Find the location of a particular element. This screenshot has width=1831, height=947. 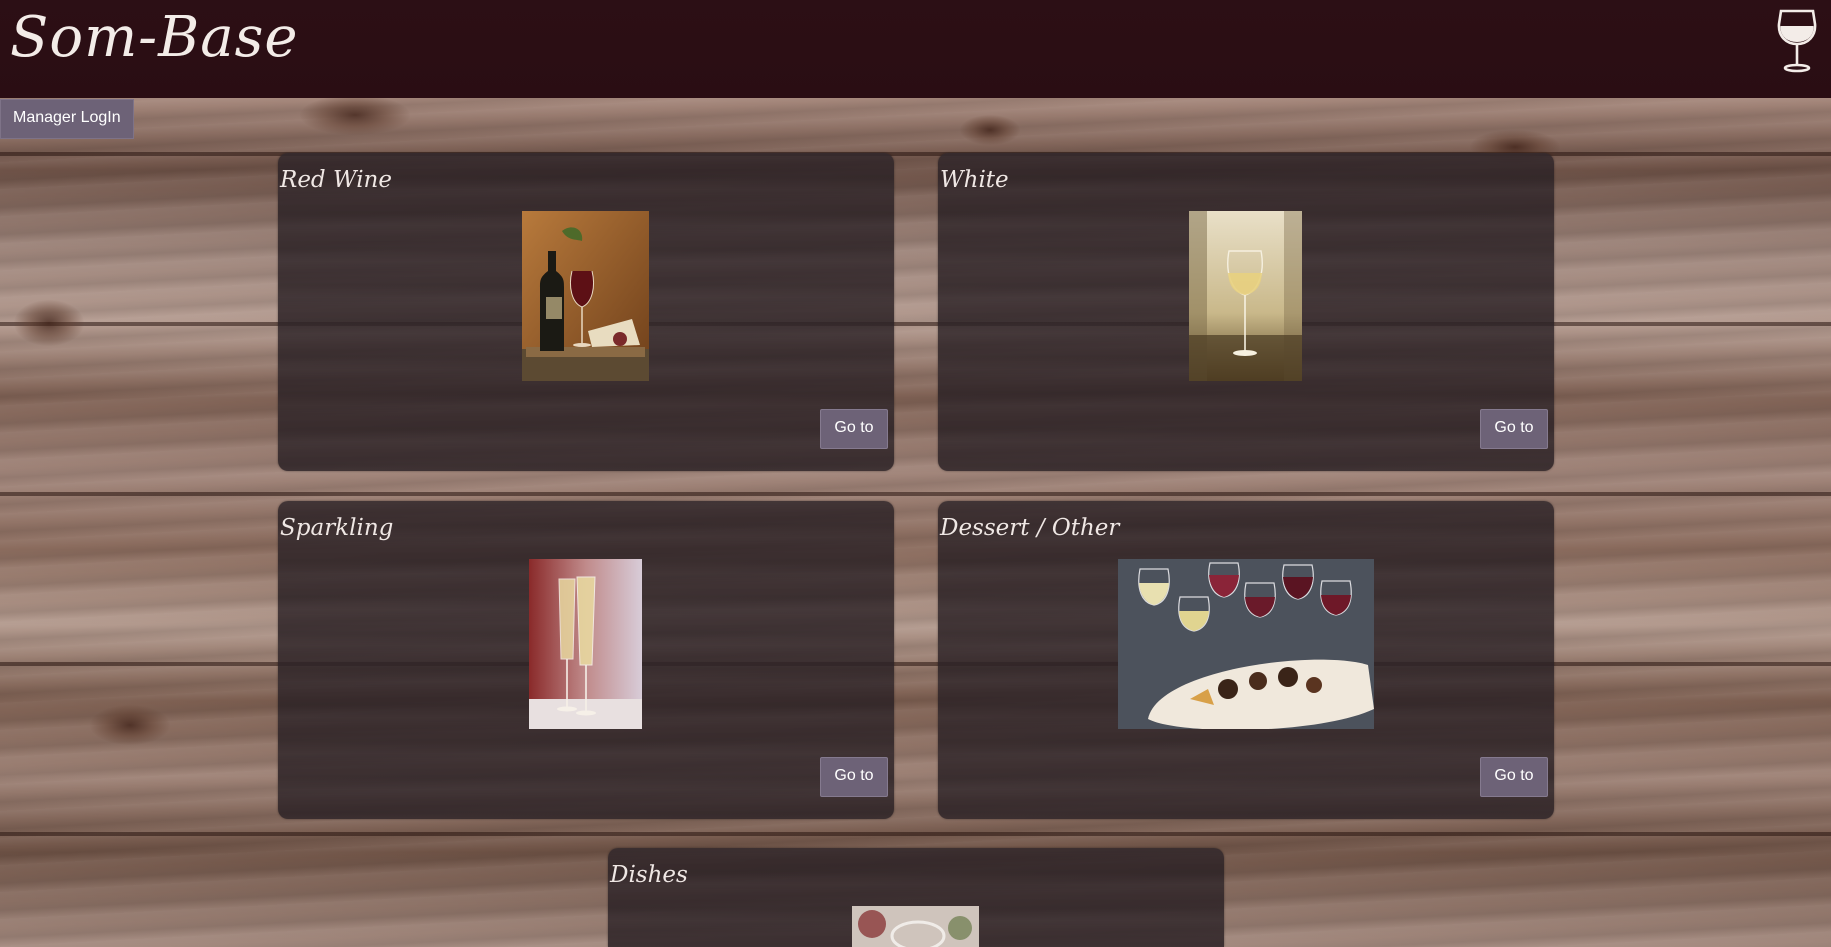

category-card-red-wine: Red Wine Go to is located at coordinates (586, 312).